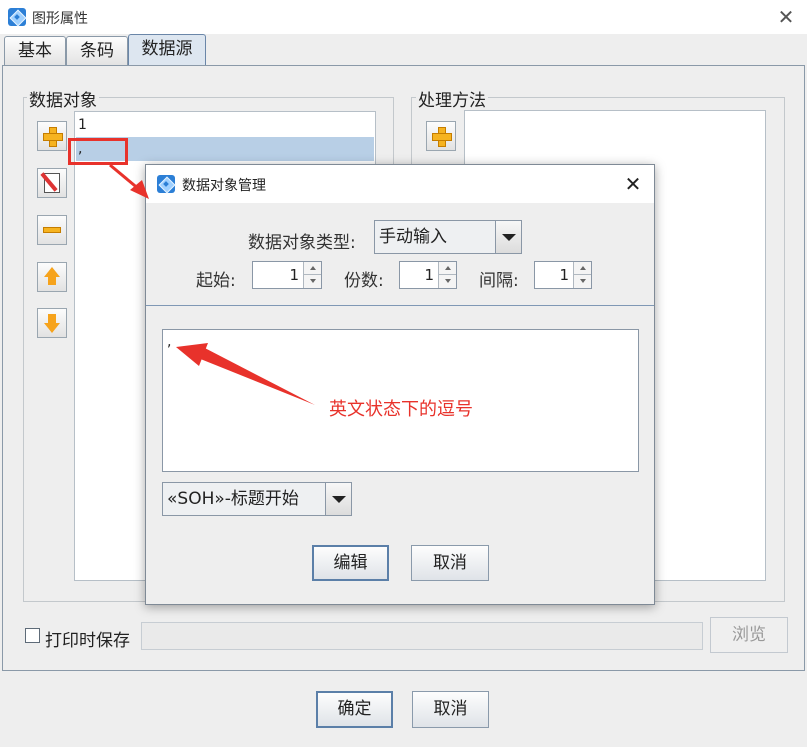  Describe the element at coordinates (192, 354) in the screenshot. I see `arrow-head-icon` at that location.